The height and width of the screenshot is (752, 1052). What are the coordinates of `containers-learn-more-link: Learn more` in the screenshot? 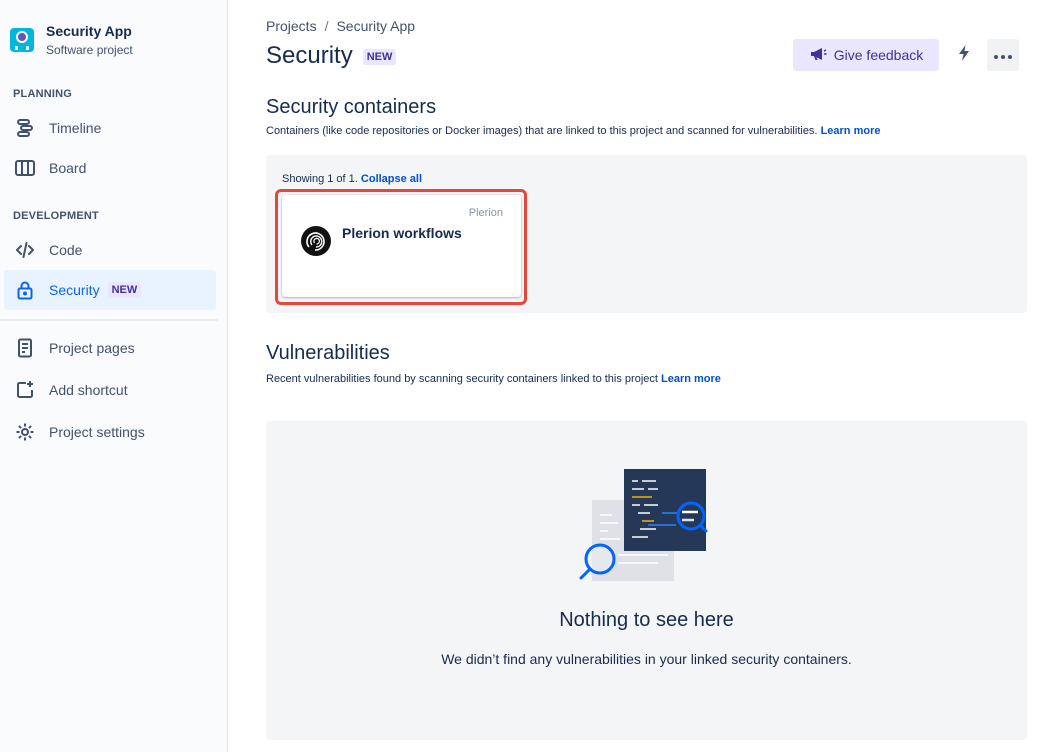 It's located at (851, 131).